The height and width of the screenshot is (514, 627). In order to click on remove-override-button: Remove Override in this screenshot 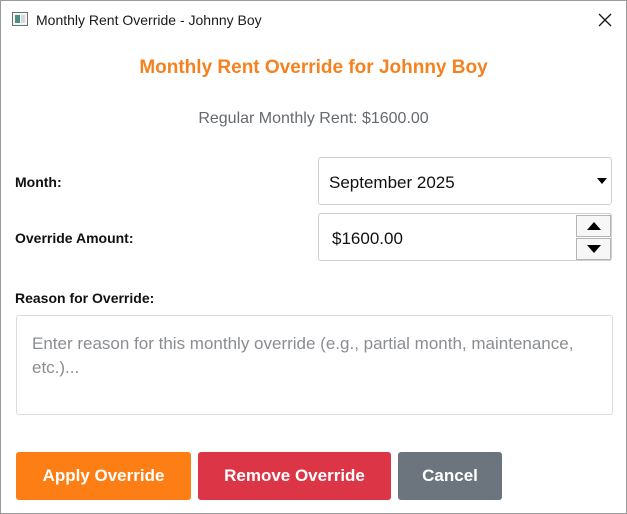, I will do `click(294, 476)`.